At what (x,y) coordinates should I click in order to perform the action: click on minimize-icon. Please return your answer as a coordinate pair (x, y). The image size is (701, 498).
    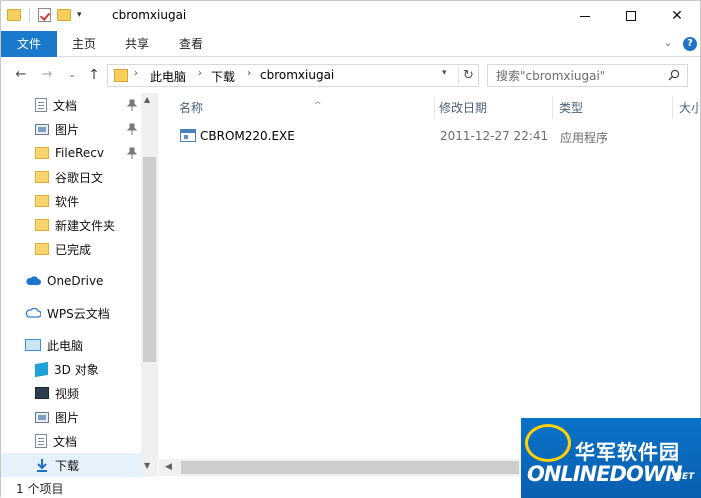
    Looking at the image, I should click on (585, 16).